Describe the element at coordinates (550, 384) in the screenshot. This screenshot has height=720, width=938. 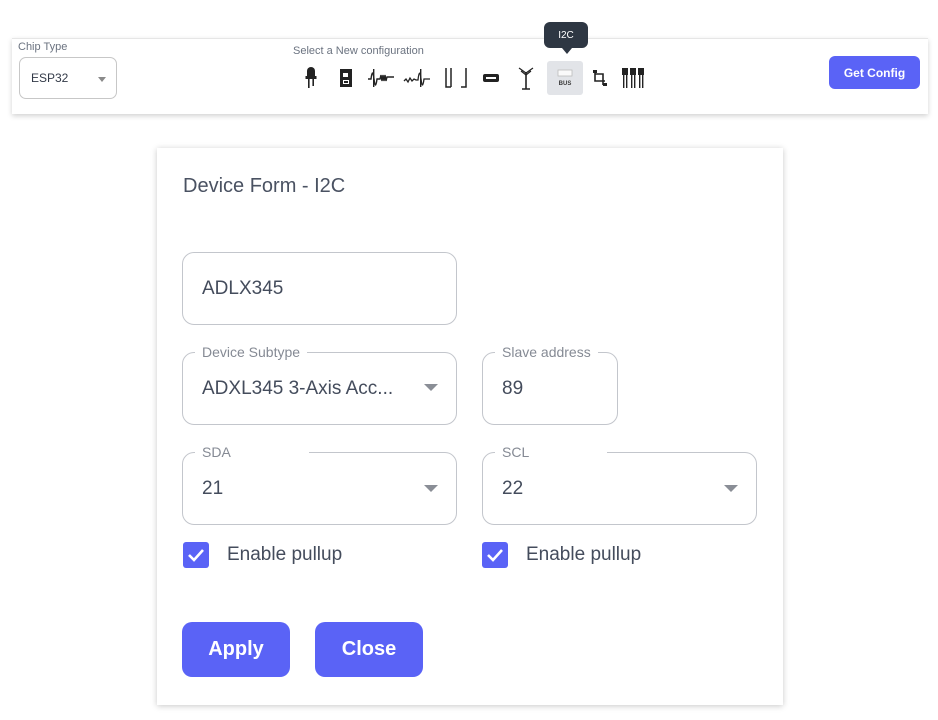
I see `slave-address-input: Slave address 89` at that location.